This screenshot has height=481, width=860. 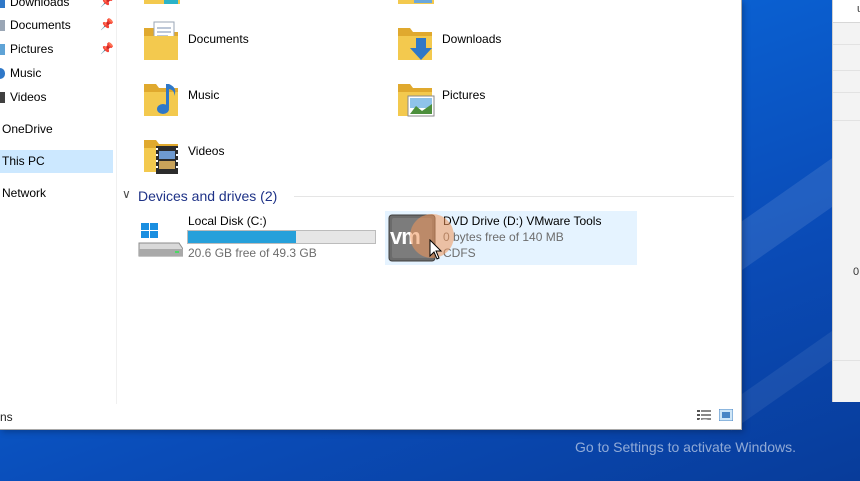 I want to click on nav-item-downloads: Downloads 📌, so click(x=57, y=7).